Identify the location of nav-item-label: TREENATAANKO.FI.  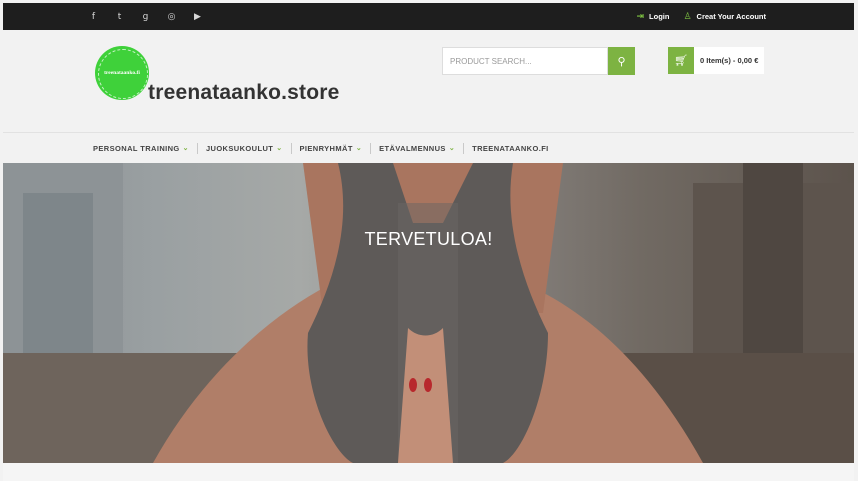
(510, 148).